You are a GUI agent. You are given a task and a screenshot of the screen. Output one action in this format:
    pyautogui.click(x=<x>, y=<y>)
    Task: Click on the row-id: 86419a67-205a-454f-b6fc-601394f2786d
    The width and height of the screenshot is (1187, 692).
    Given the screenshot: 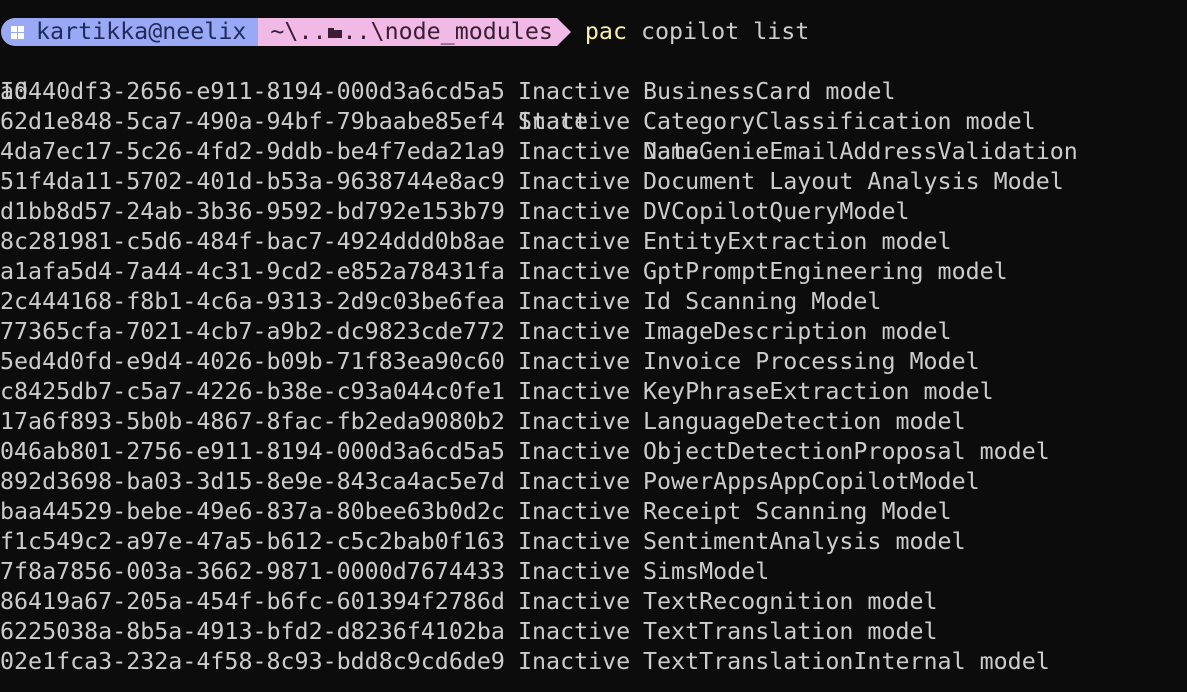 What is the action you would take?
    pyautogui.click(x=252, y=601)
    